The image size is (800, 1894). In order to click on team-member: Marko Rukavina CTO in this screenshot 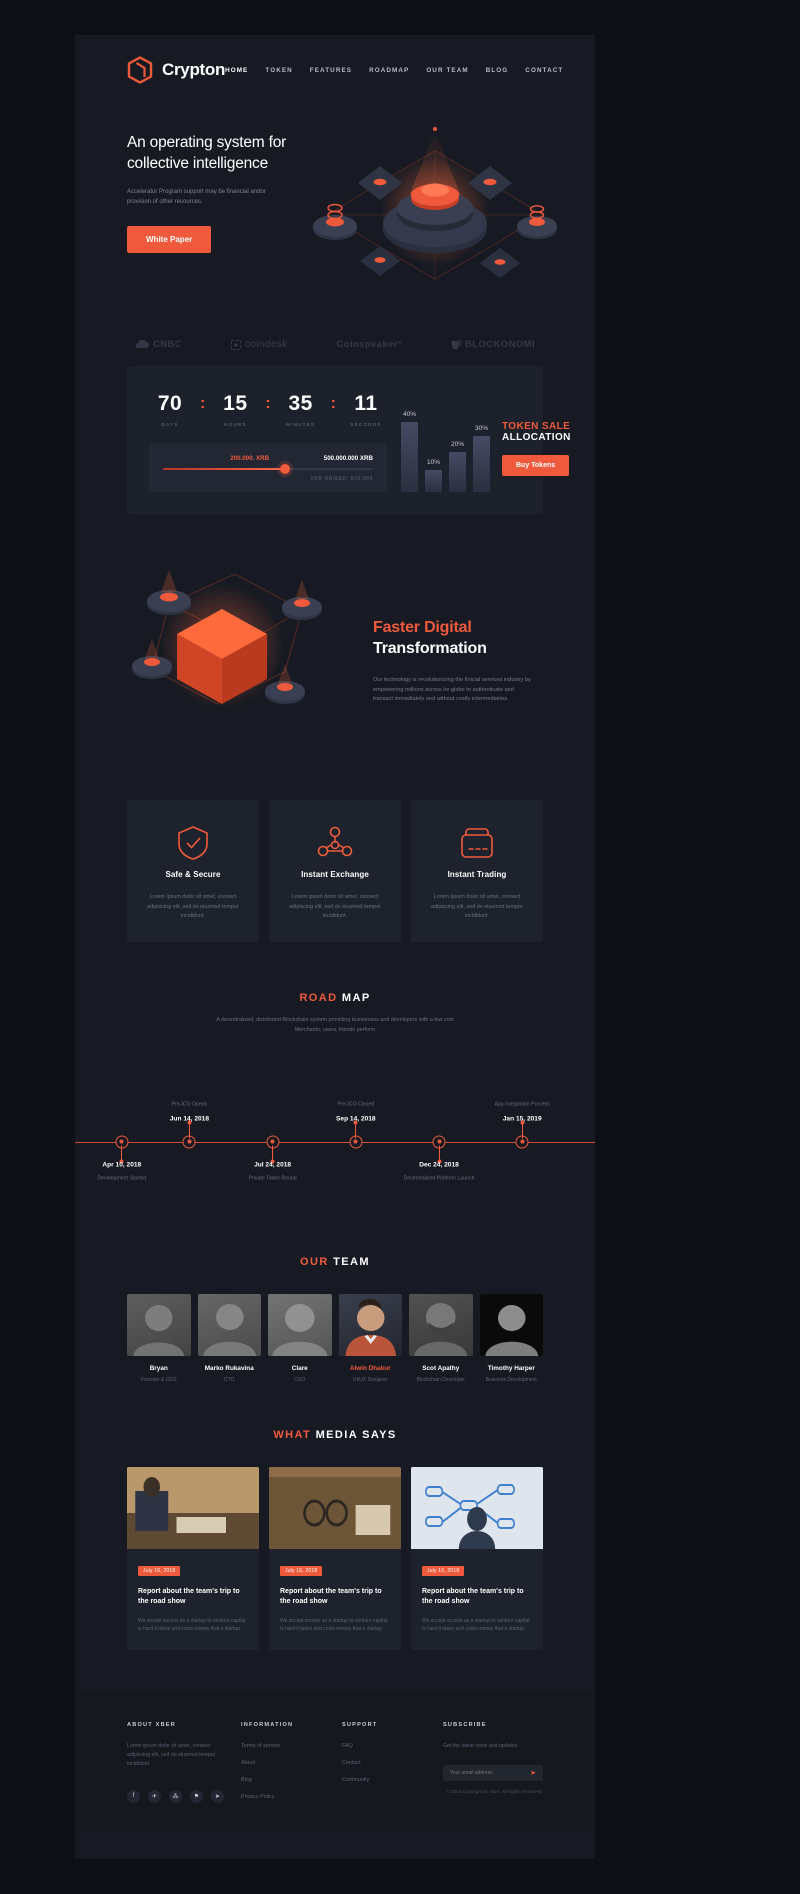, I will do `click(229, 1338)`.